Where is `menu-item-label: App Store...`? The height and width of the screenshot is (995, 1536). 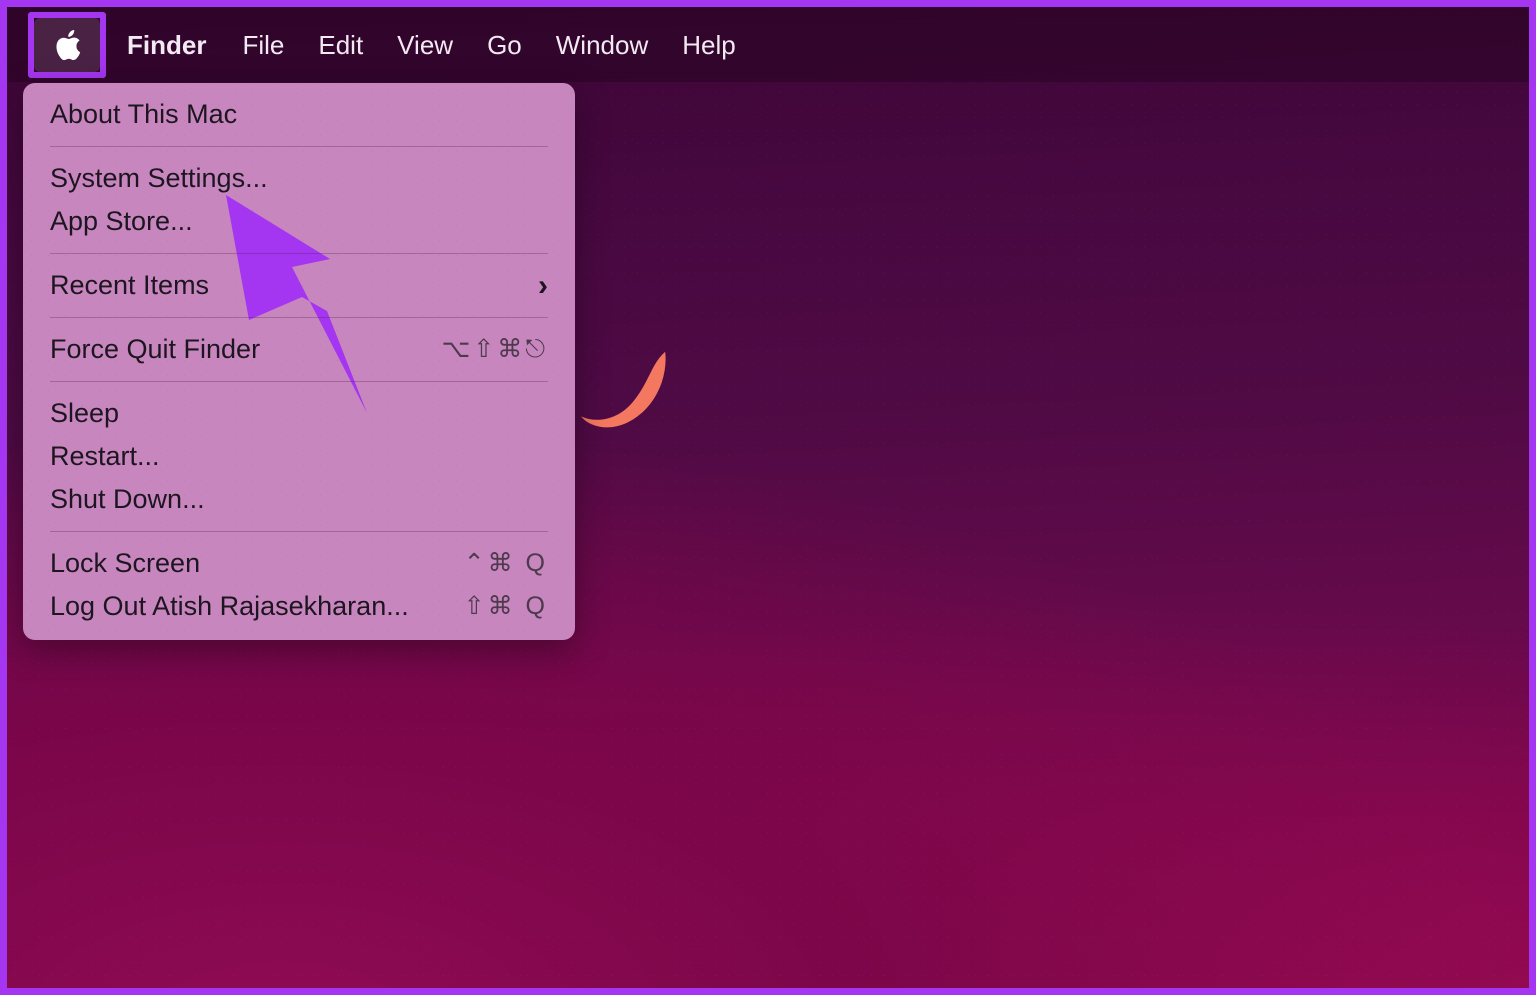 menu-item-label: App Store... is located at coordinates (121, 221).